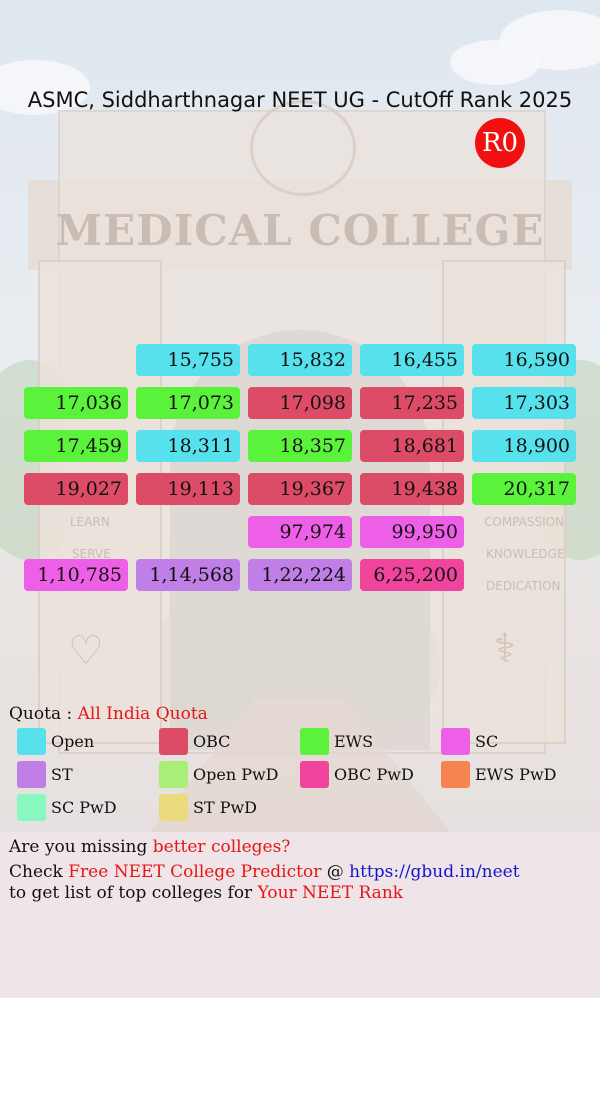  Describe the element at coordinates (76, 446) in the screenshot. I see `rank-cell: 17,459` at that location.